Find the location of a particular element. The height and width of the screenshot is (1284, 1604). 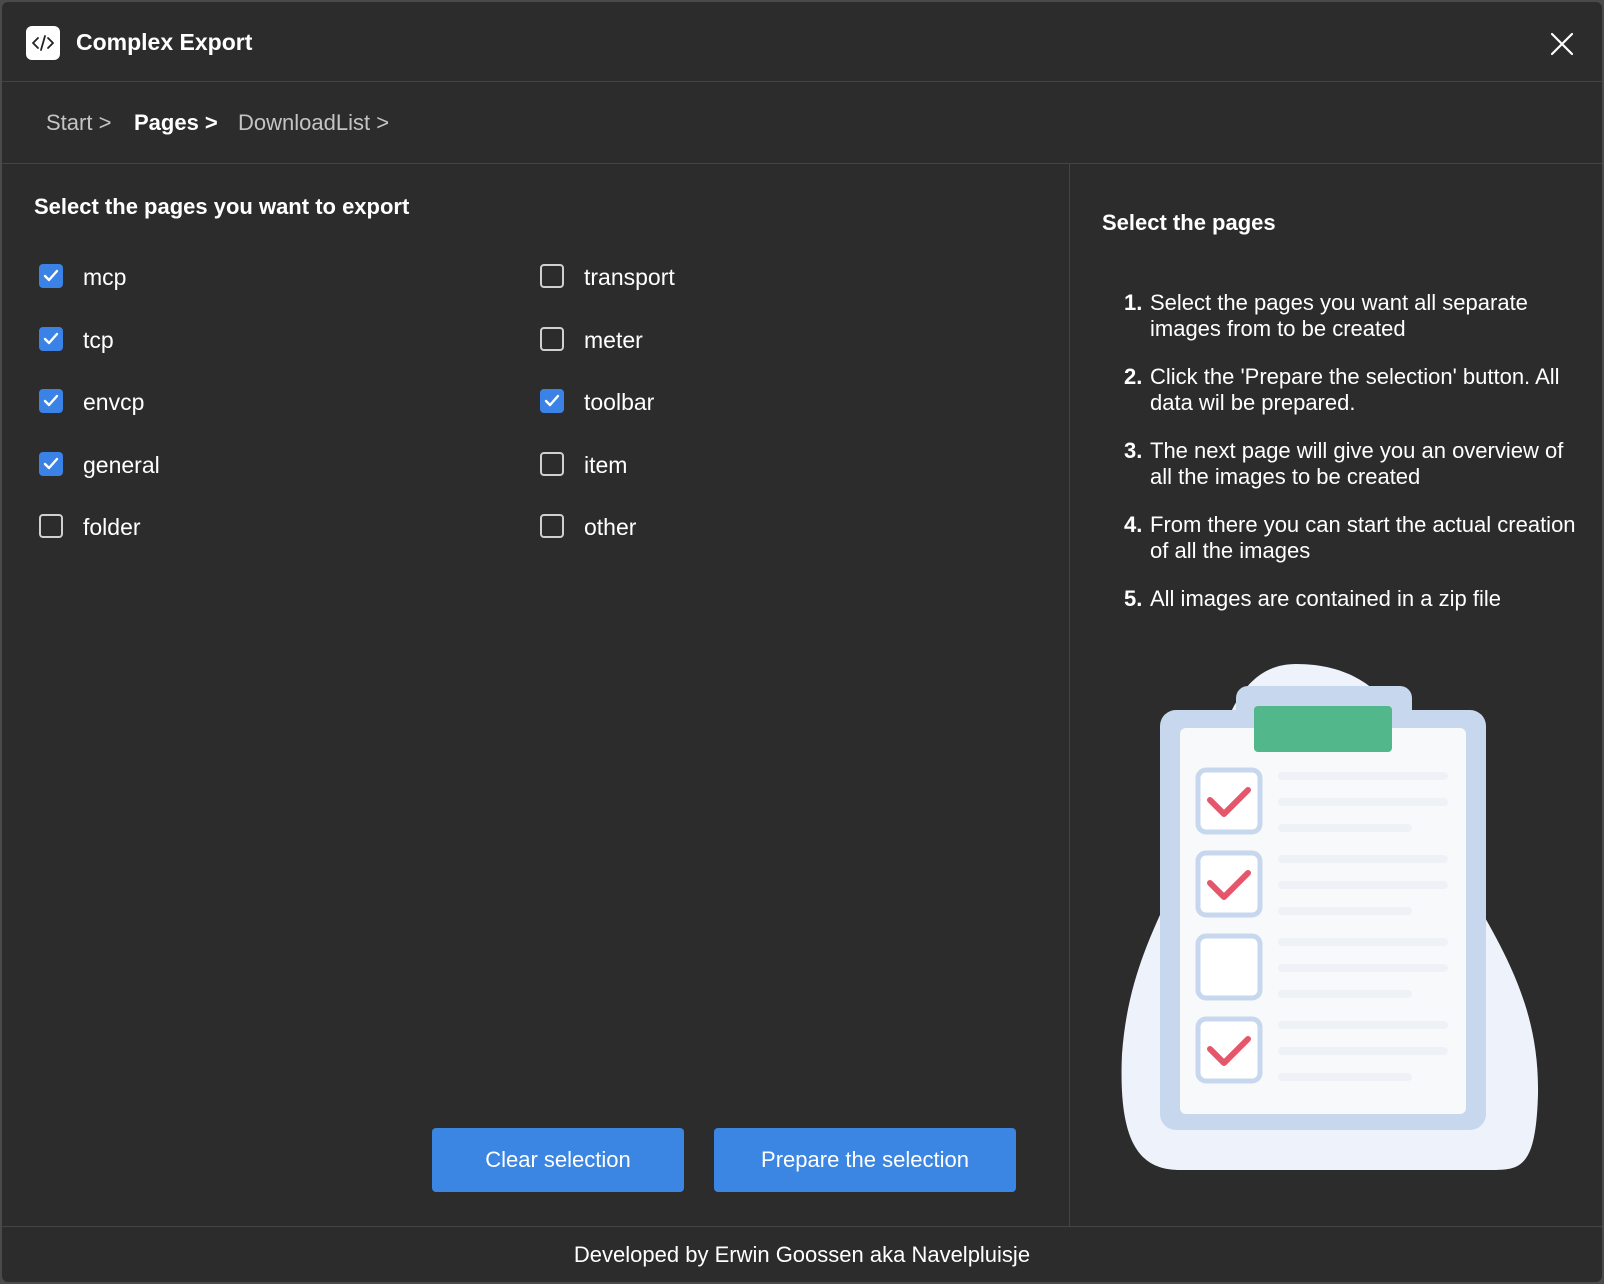

title-bar: Complex Export is located at coordinates (802, 42).